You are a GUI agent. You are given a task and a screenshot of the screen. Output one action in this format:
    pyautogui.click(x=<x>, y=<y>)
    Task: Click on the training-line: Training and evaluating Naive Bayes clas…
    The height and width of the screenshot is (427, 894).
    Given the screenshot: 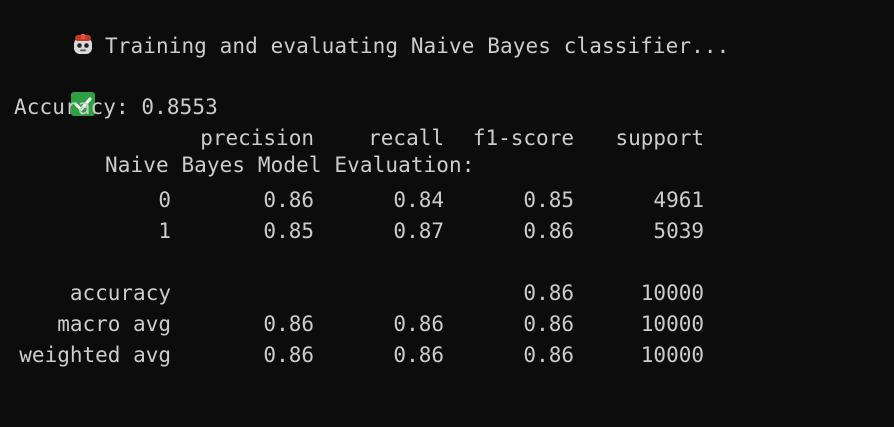 What is the action you would take?
    pyautogui.click(x=374, y=29)
    